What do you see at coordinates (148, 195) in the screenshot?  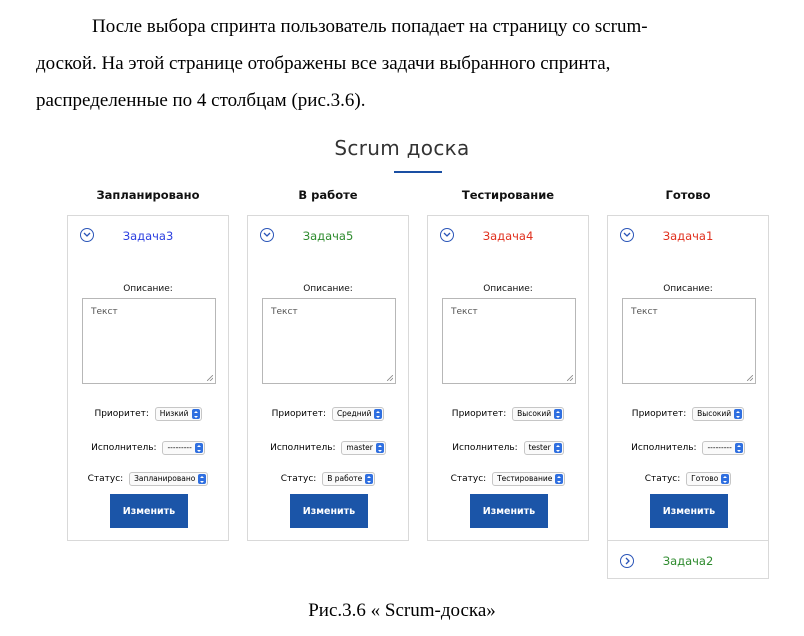 I see `column-header-planned: Запланировано` at bounding box center [148, 195].